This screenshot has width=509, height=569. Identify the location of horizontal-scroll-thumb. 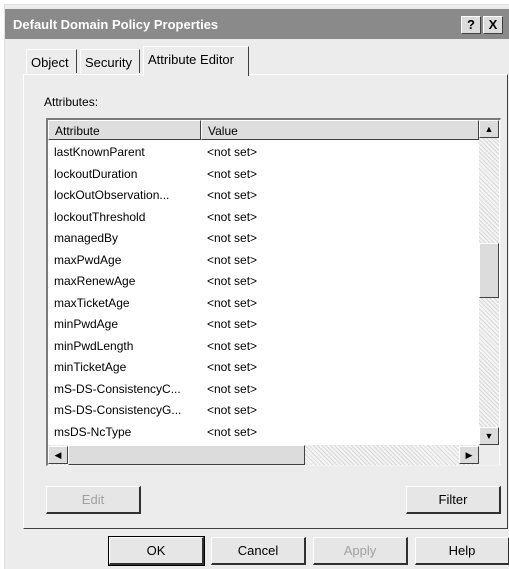
(186, 455).